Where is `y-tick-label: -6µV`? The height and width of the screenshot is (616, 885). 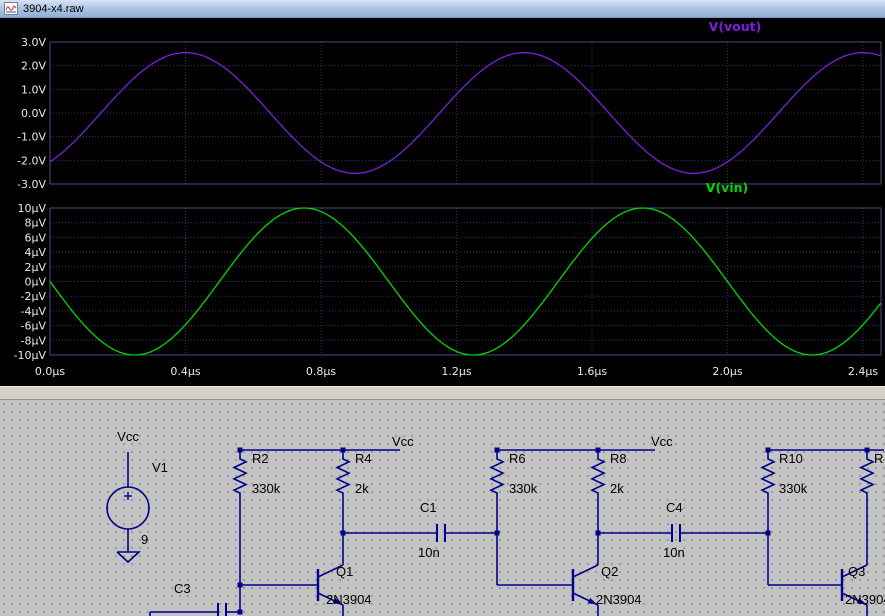
y-tick-label: -6µV is located at coordinates (34, 326).